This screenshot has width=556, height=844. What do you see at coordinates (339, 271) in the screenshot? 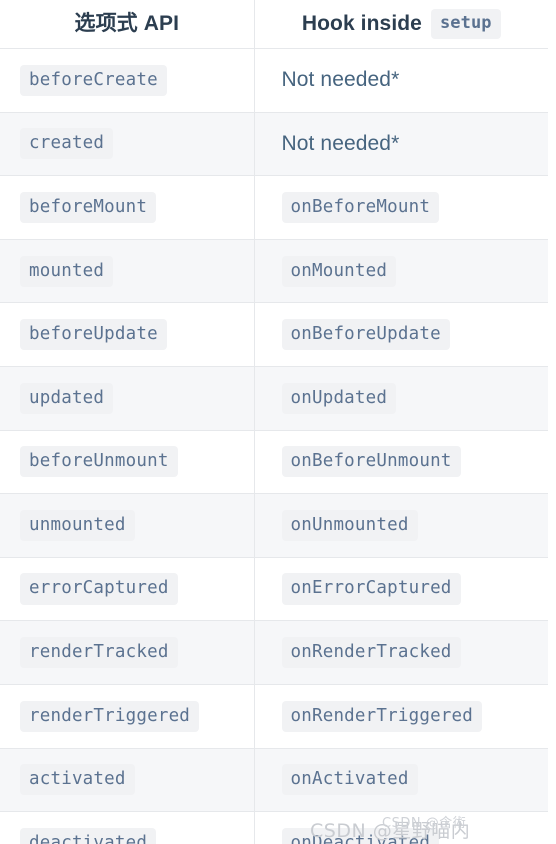
I see `hook-code-badge: onMounted` at bounding box center [339, 271].